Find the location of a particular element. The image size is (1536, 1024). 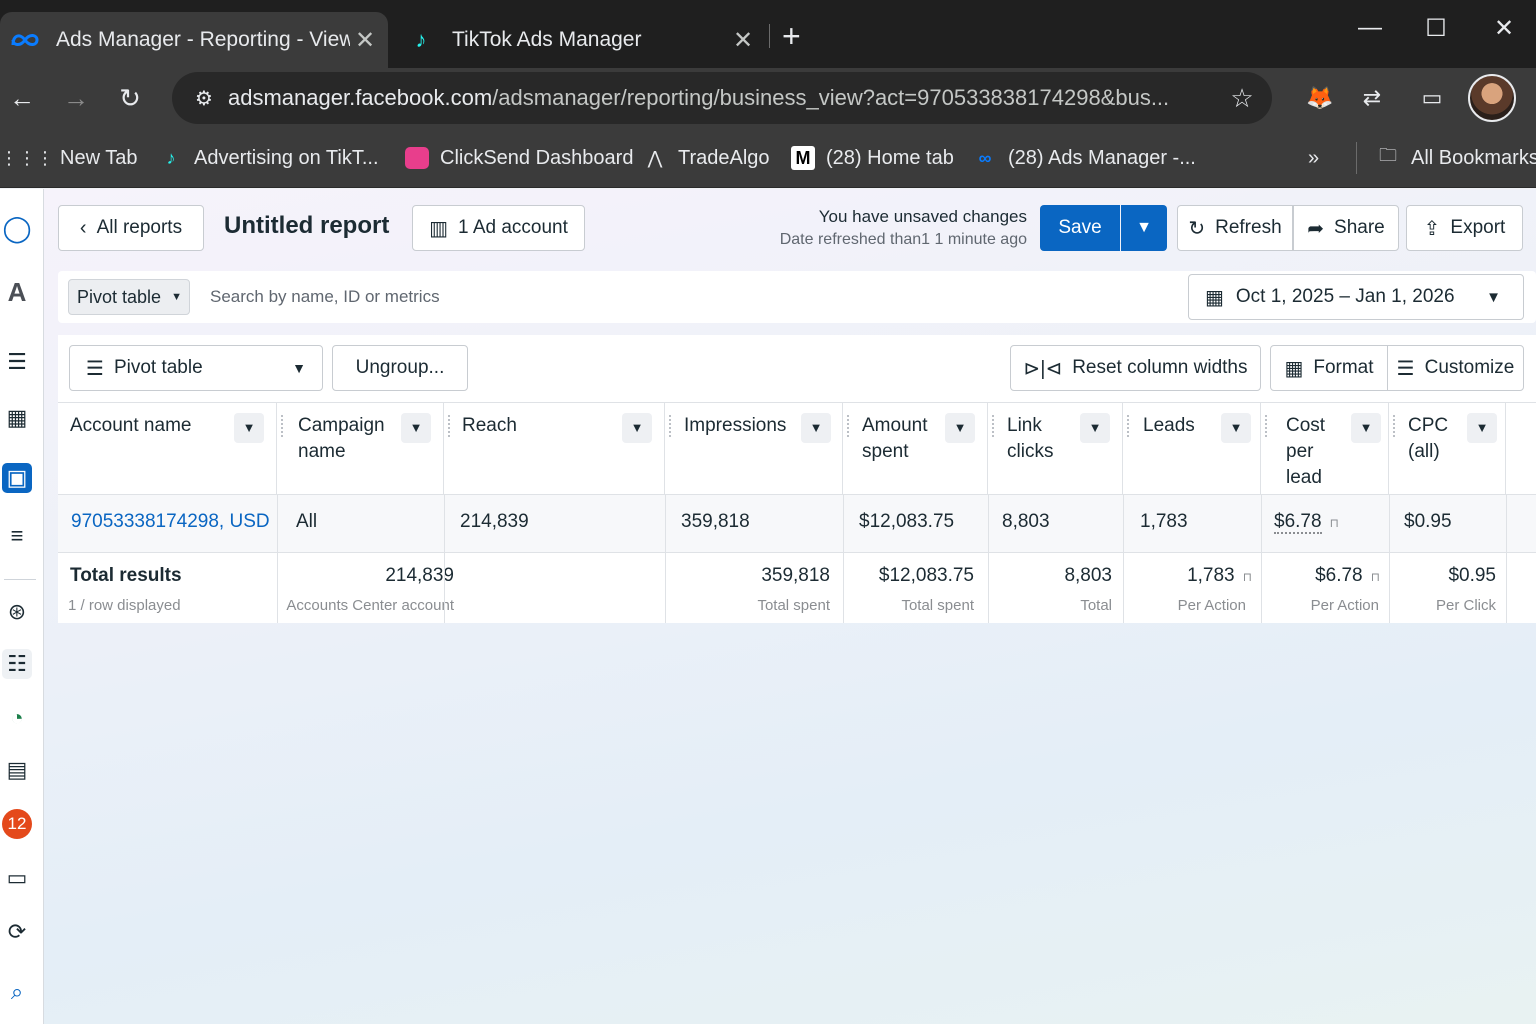

bookmark-tradealgo: ⋀ TradeAlgo is located at coordinates (706, 158).